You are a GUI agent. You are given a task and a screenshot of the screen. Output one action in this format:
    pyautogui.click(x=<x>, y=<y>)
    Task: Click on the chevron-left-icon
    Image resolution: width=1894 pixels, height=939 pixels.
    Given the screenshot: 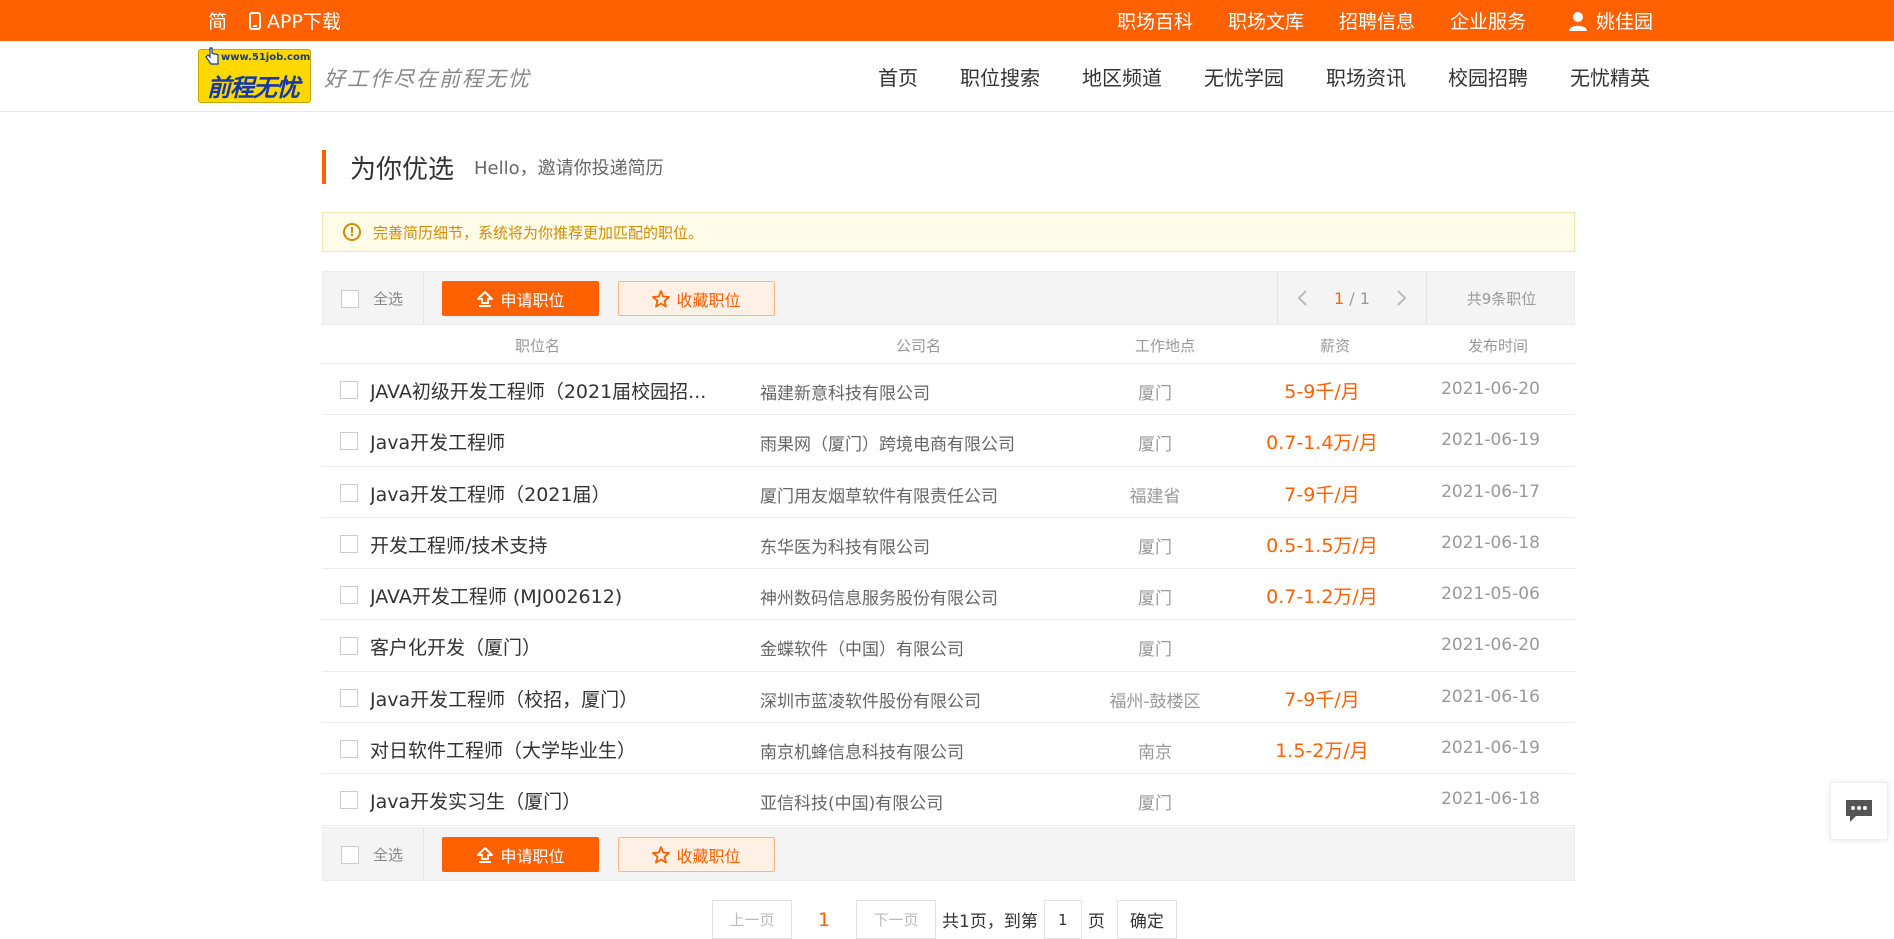 What is the action you would take?
    pyautogui.click(x=1302, y=298)
    